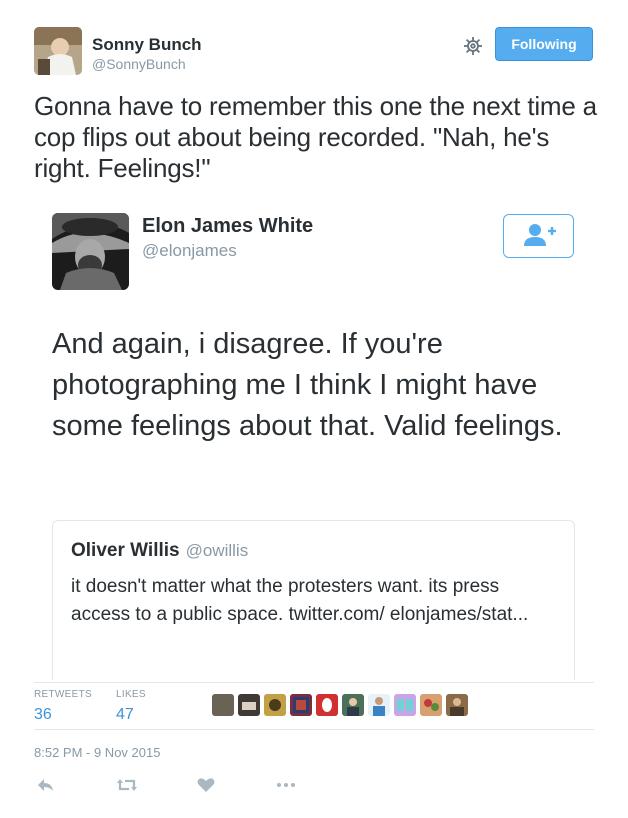  I want to click on retweets-label: RETWEETS, so click(63, 694).